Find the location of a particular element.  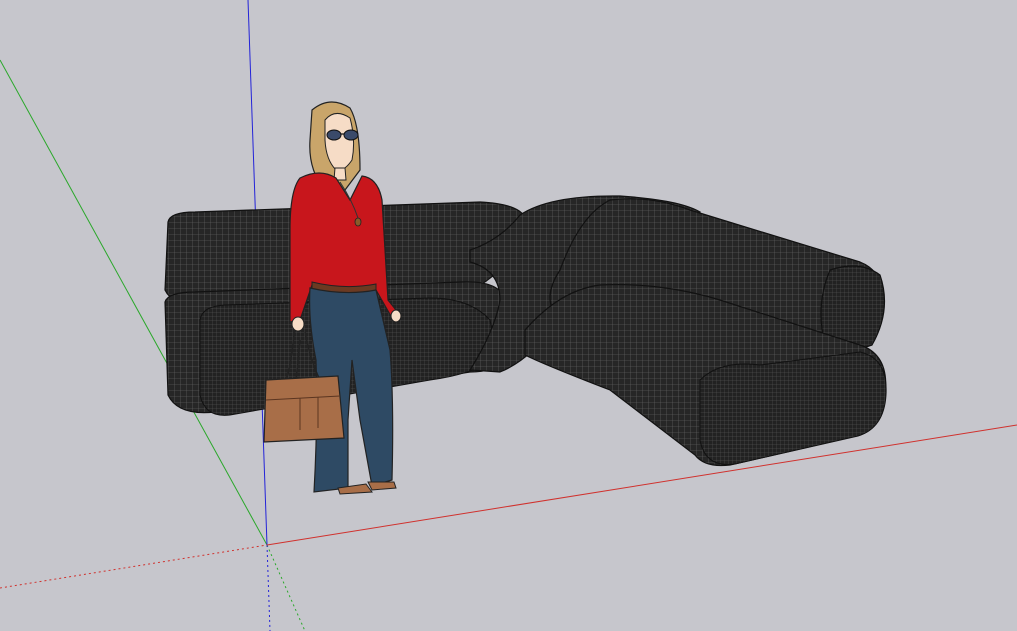

blue-axis-negative is located at coordinates (268, 587).